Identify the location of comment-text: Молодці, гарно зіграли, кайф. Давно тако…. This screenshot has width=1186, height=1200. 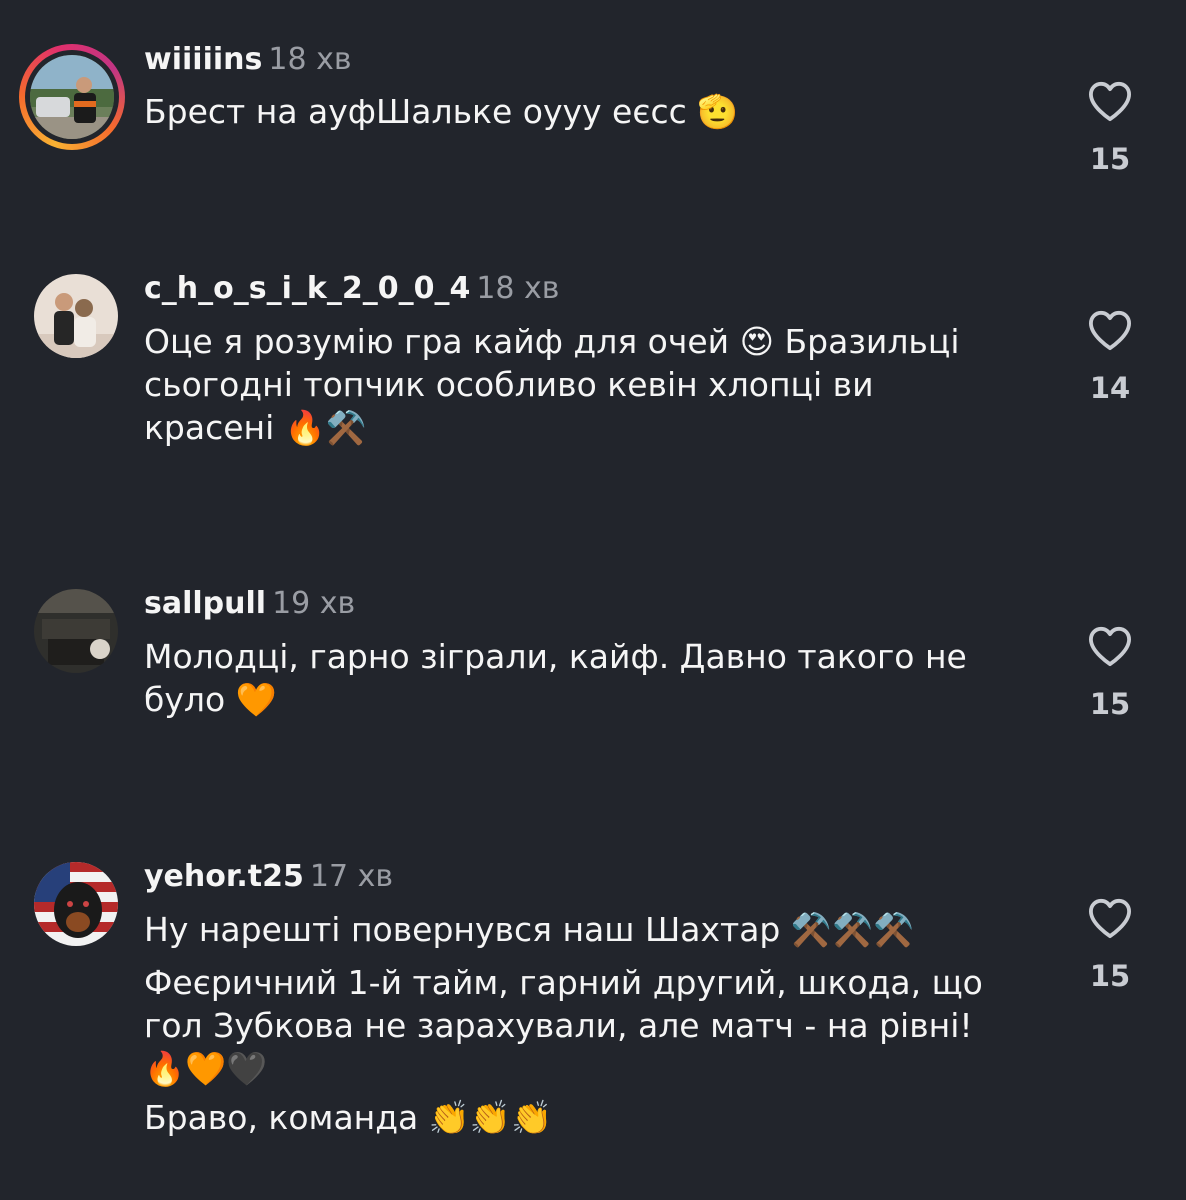
(594, 678).